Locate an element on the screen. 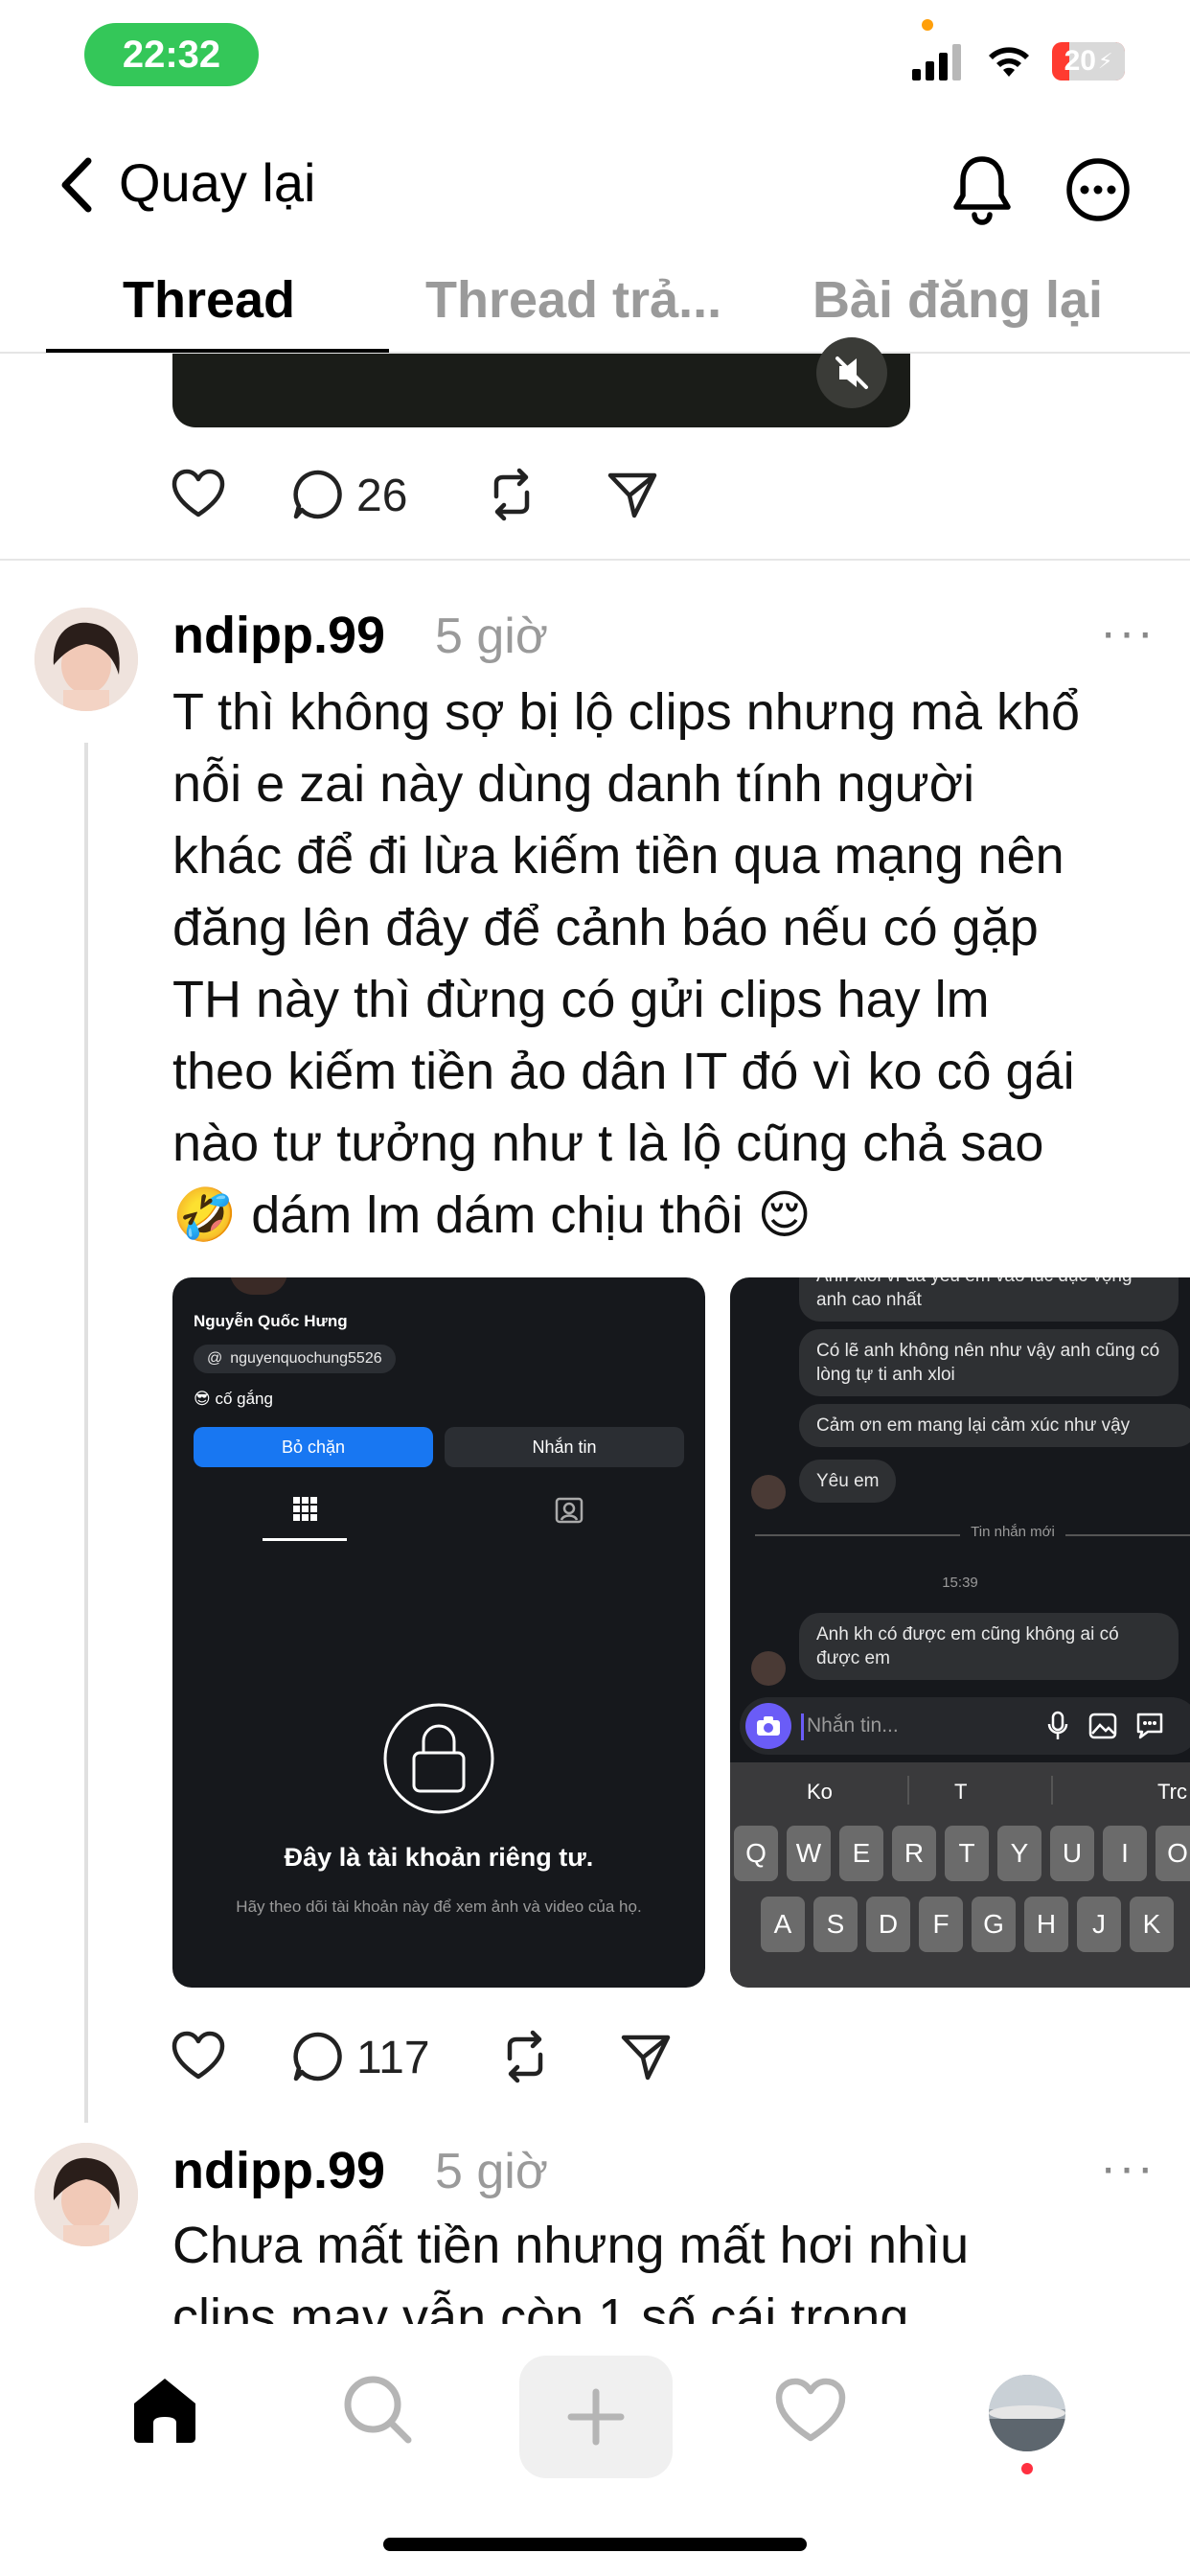 Image resolution: width=1190 pixels, height=2576 pixels. camera-button is located at coordinates (768, 1726).